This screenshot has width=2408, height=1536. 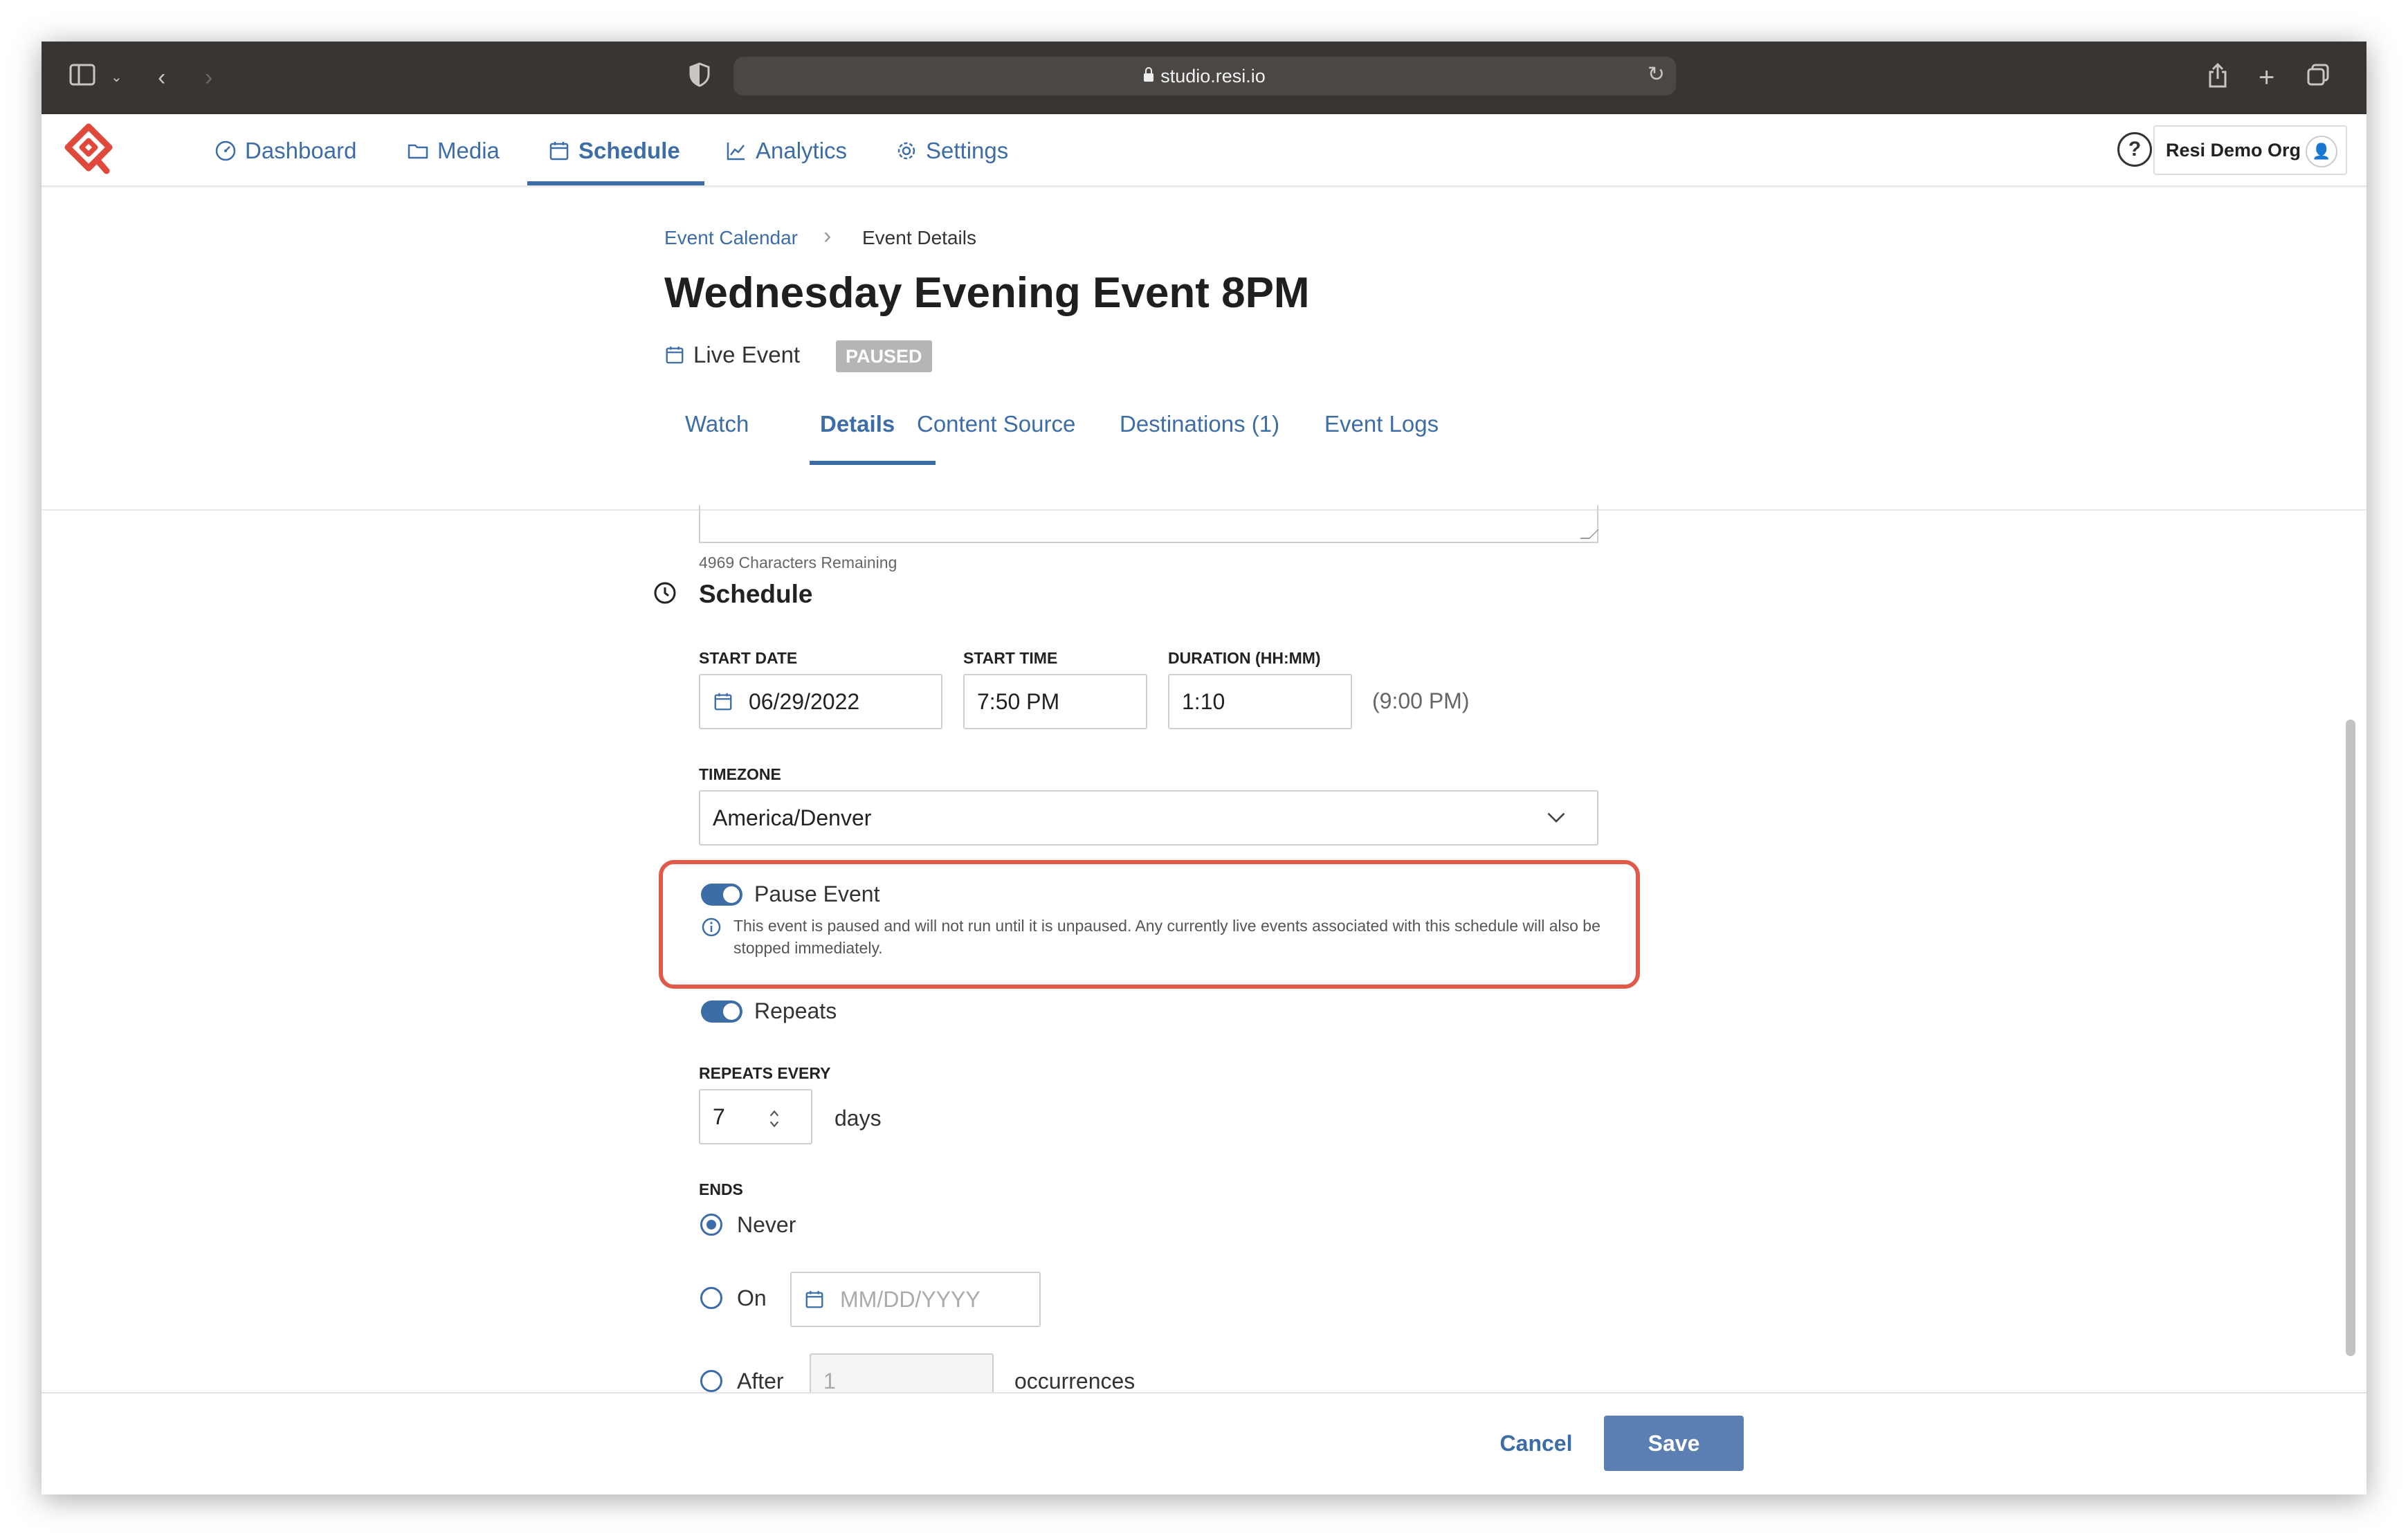 I want to click on shield-icon, so click(x=699, y=77).